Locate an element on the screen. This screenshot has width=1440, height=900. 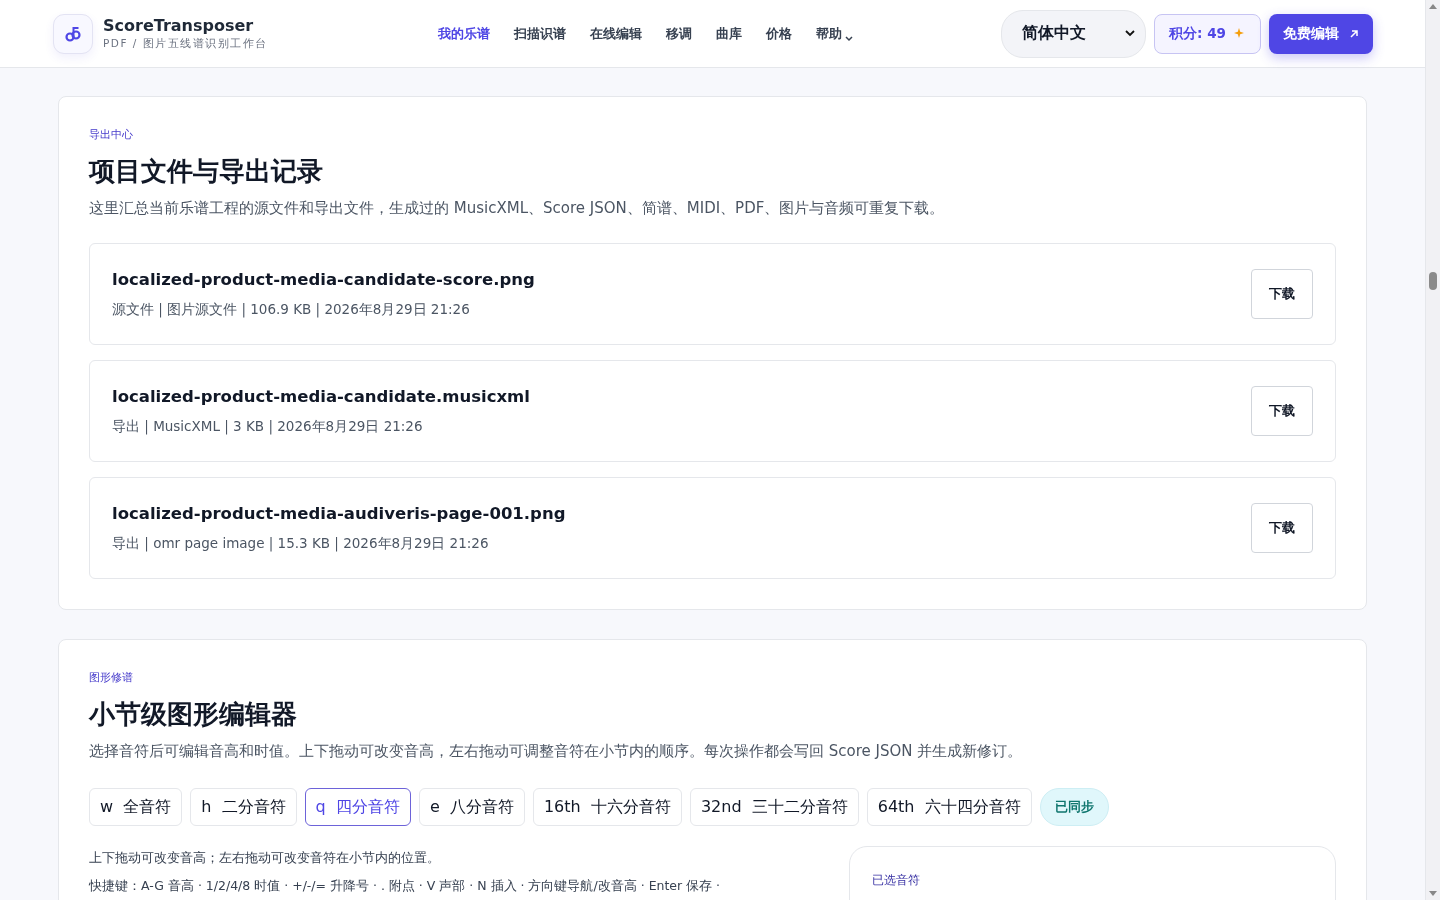
shortcuts-hint: 快捷键：A-G 音高 · 1/2/4/8 时值 · +/-/= 升降号 · . 附点 · V 声部 · N 插入 · 方向键导航/改音高 · Enter 保存 · is located at coordinates (405, 886).